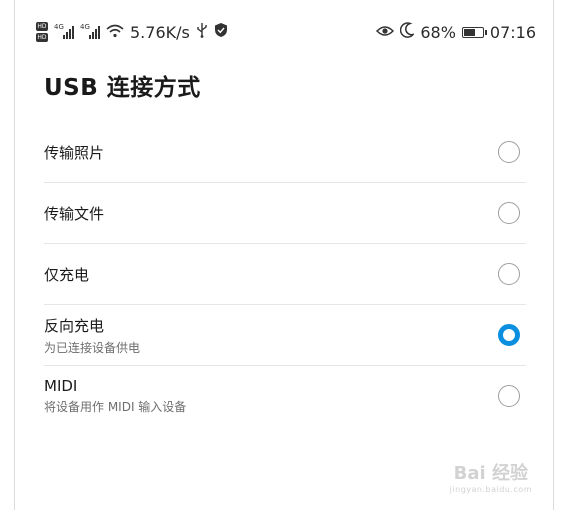 This screenshot has width=562, height=510. I want to click on option-transfer-photos: 传输照片, so click(285, 152).